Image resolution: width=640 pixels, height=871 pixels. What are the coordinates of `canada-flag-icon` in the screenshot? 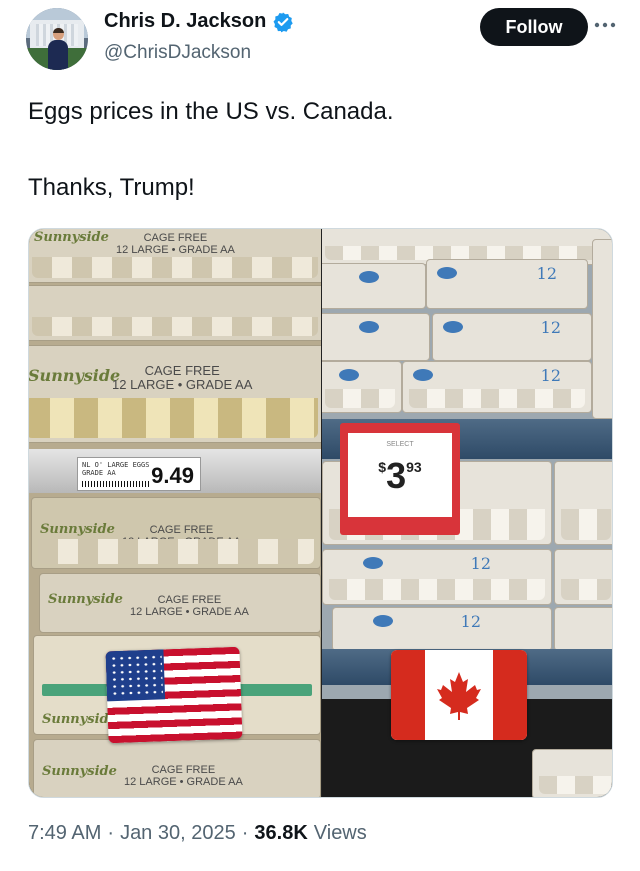 It's located at (459, 695).